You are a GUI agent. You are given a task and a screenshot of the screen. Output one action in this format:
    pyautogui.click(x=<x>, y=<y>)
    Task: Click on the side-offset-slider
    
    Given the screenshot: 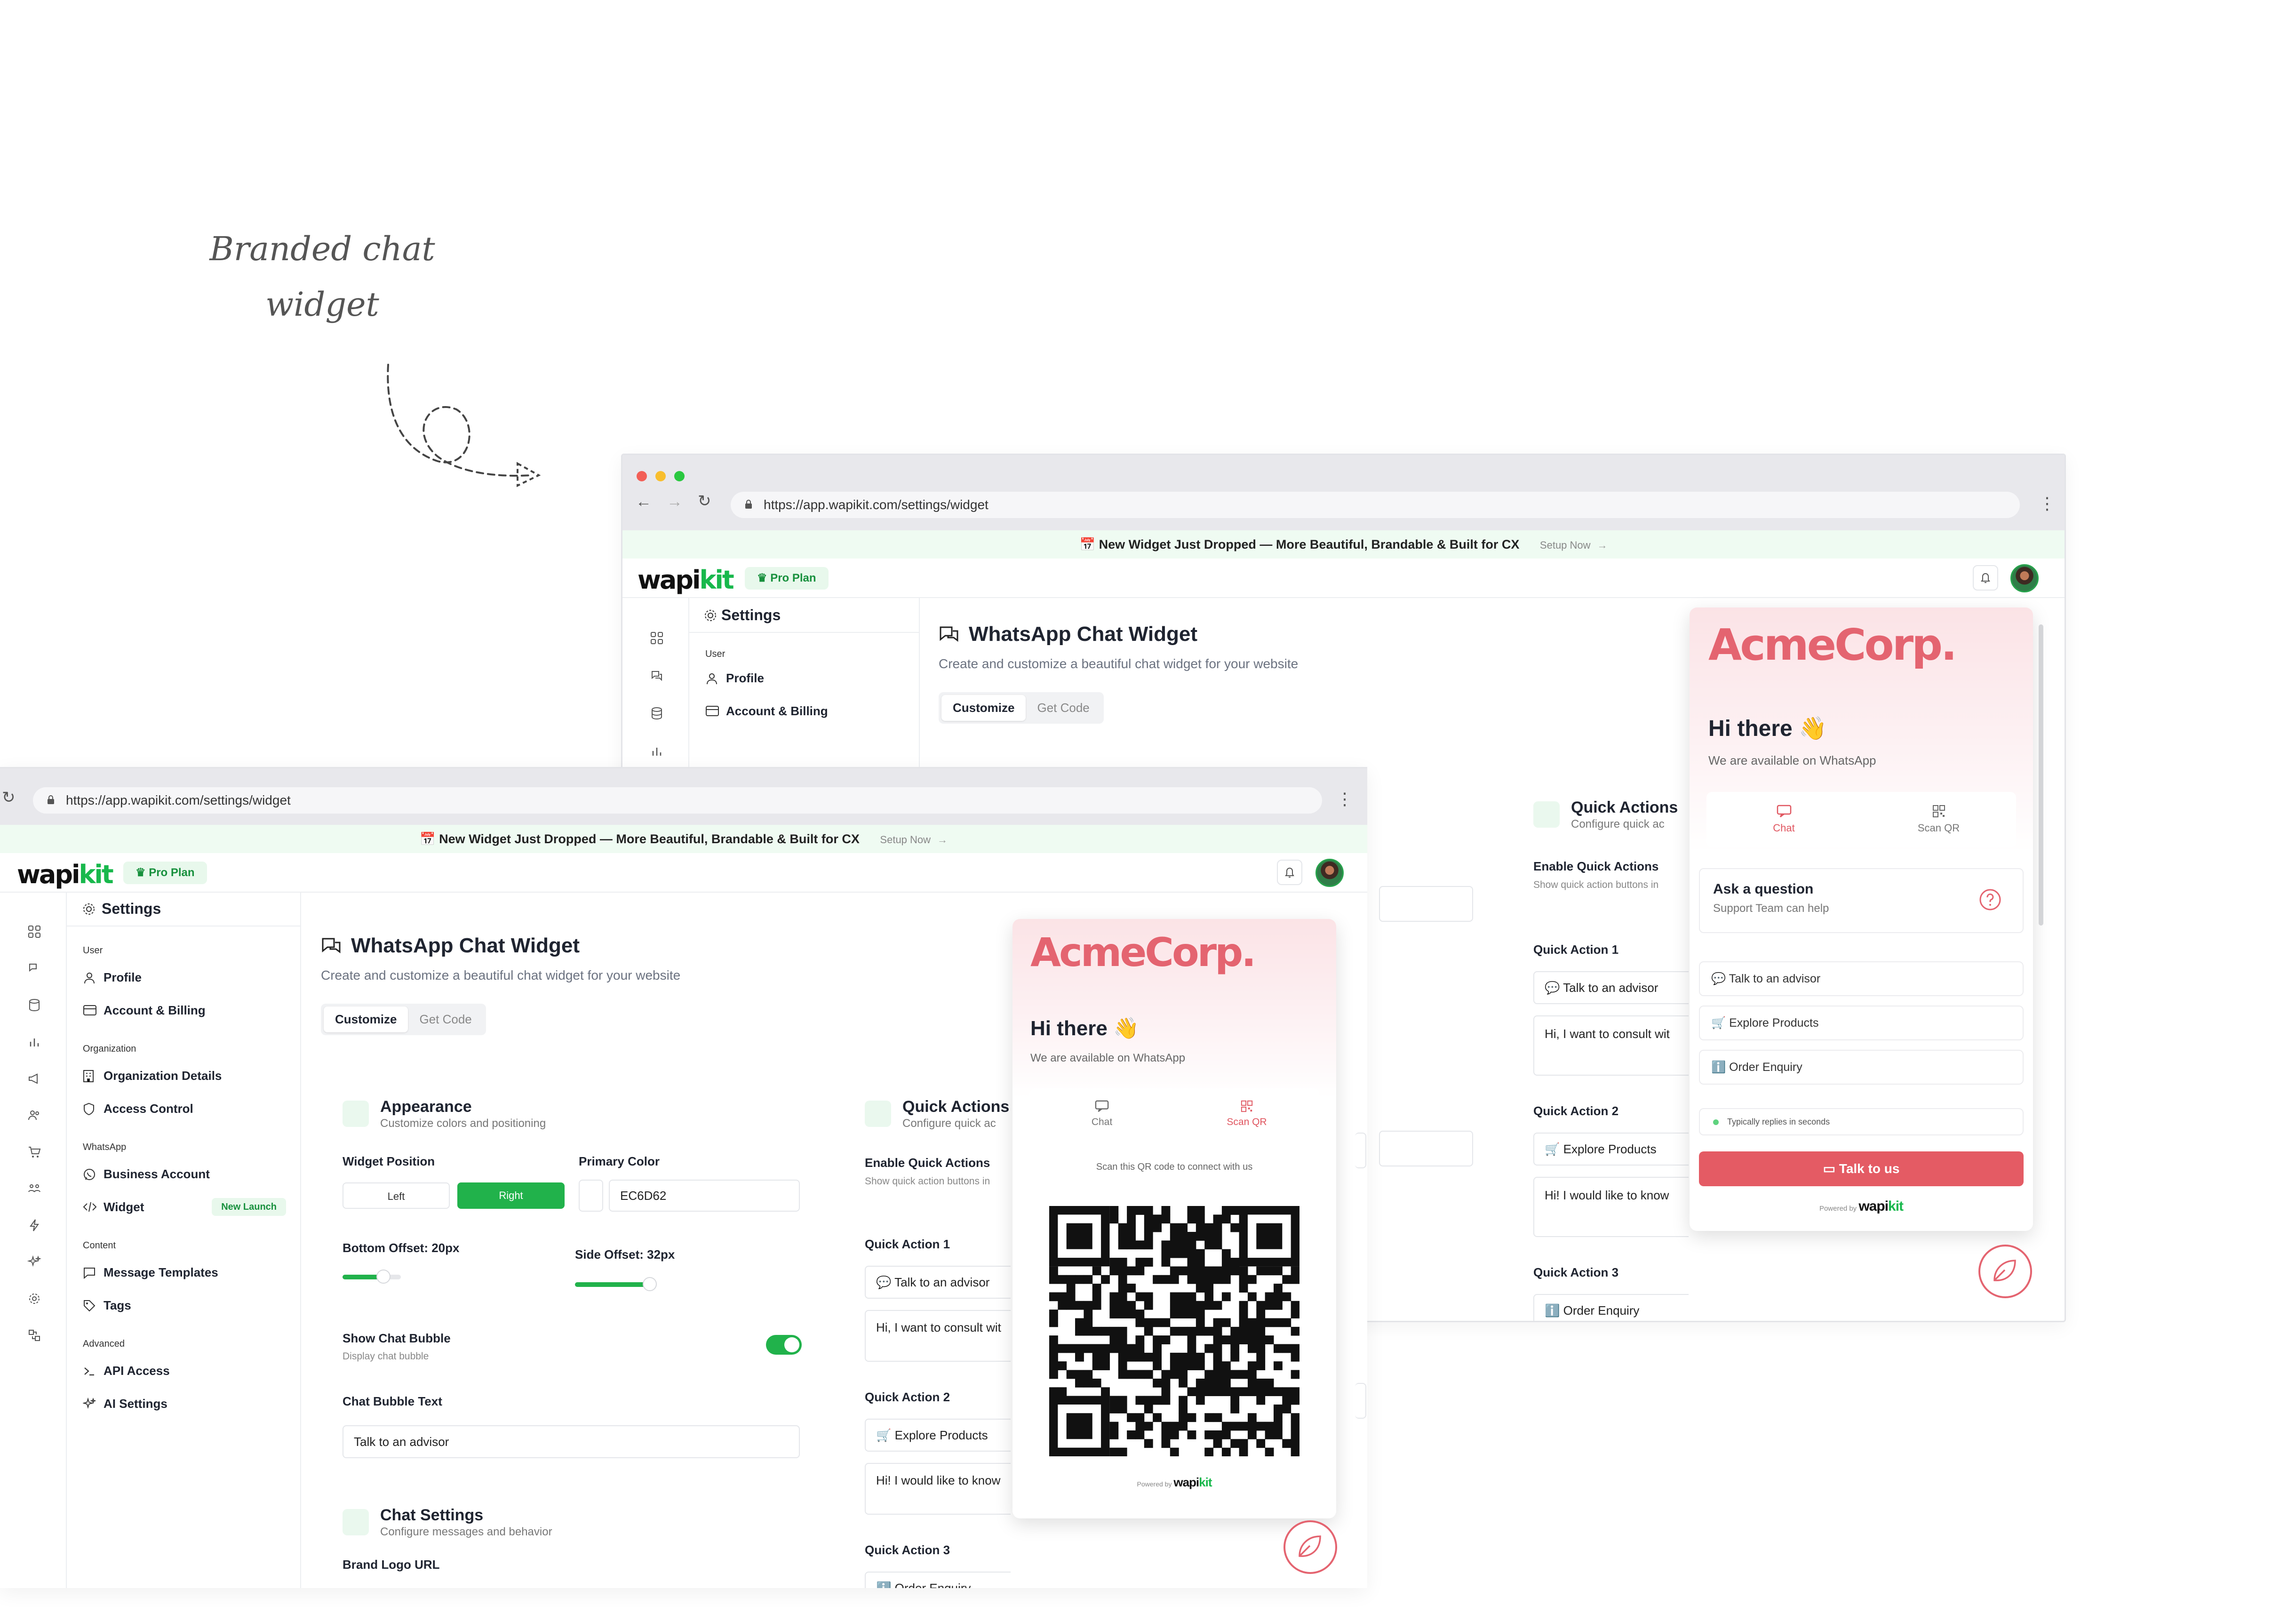 What is the action you would take?
    pyautogui.click(x=616, y=1284)
    